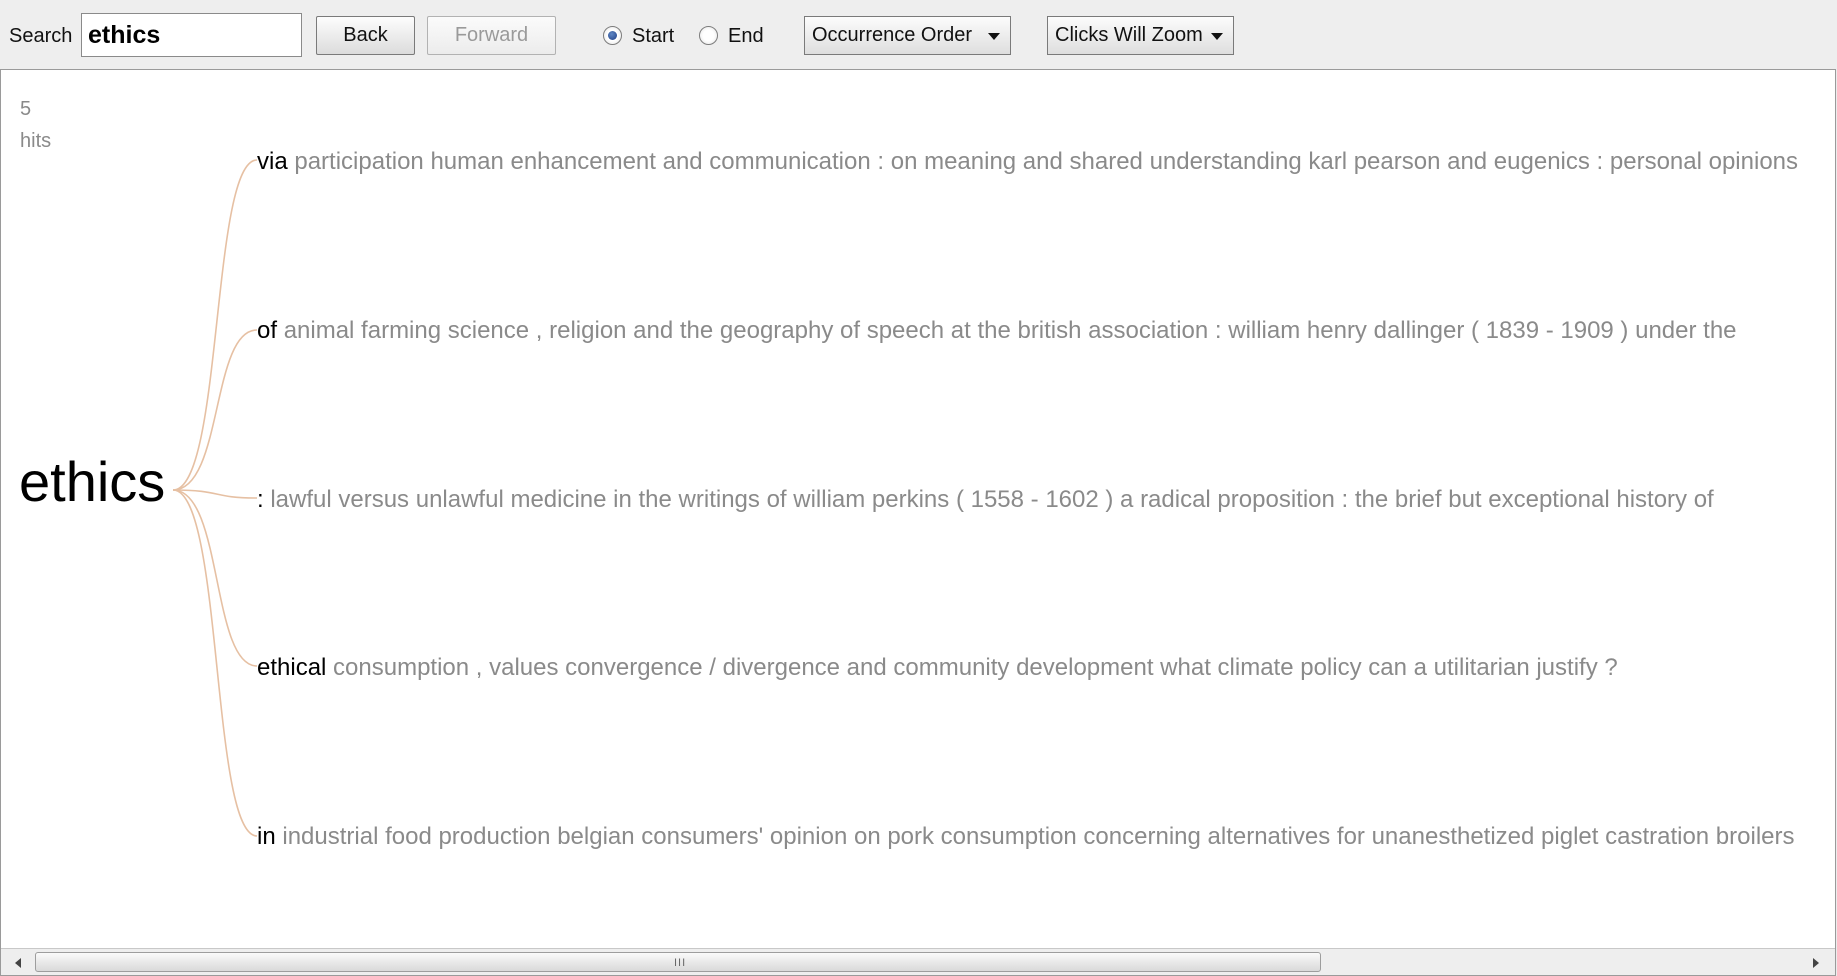 The image size is (1837, 976). I want to click on click-mode-dropdown: Clicks Will Zoom, so click(1140, 35).